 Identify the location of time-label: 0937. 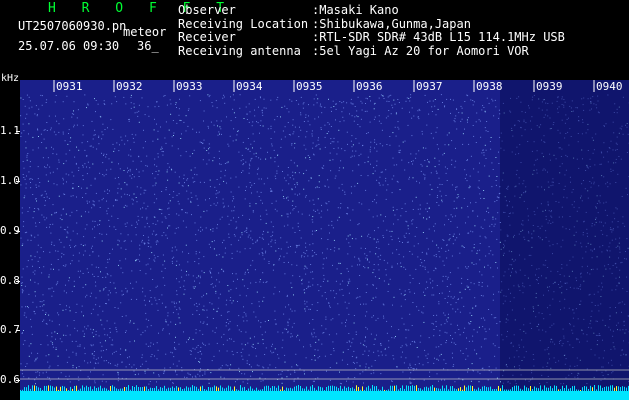
(429, 86).